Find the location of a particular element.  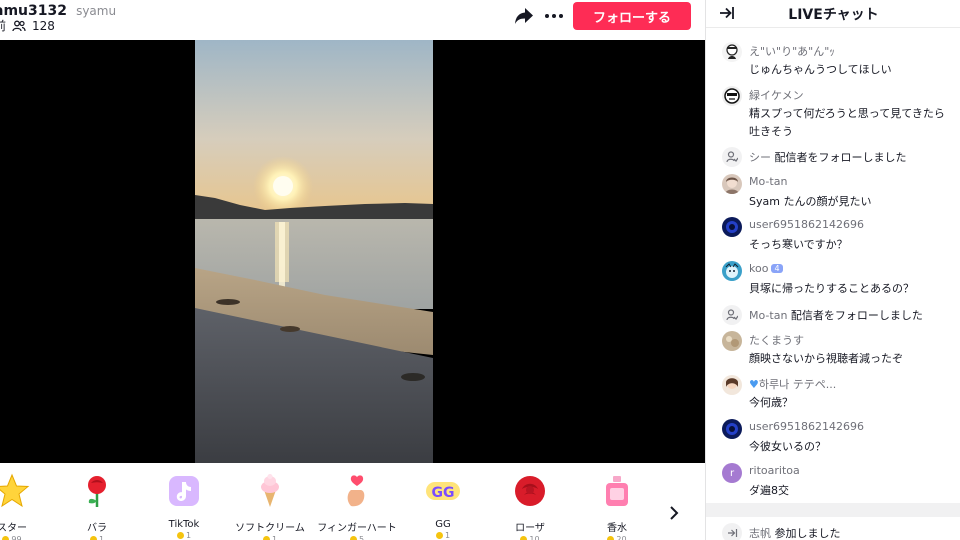

share-button is located at coordinates (524, 16).